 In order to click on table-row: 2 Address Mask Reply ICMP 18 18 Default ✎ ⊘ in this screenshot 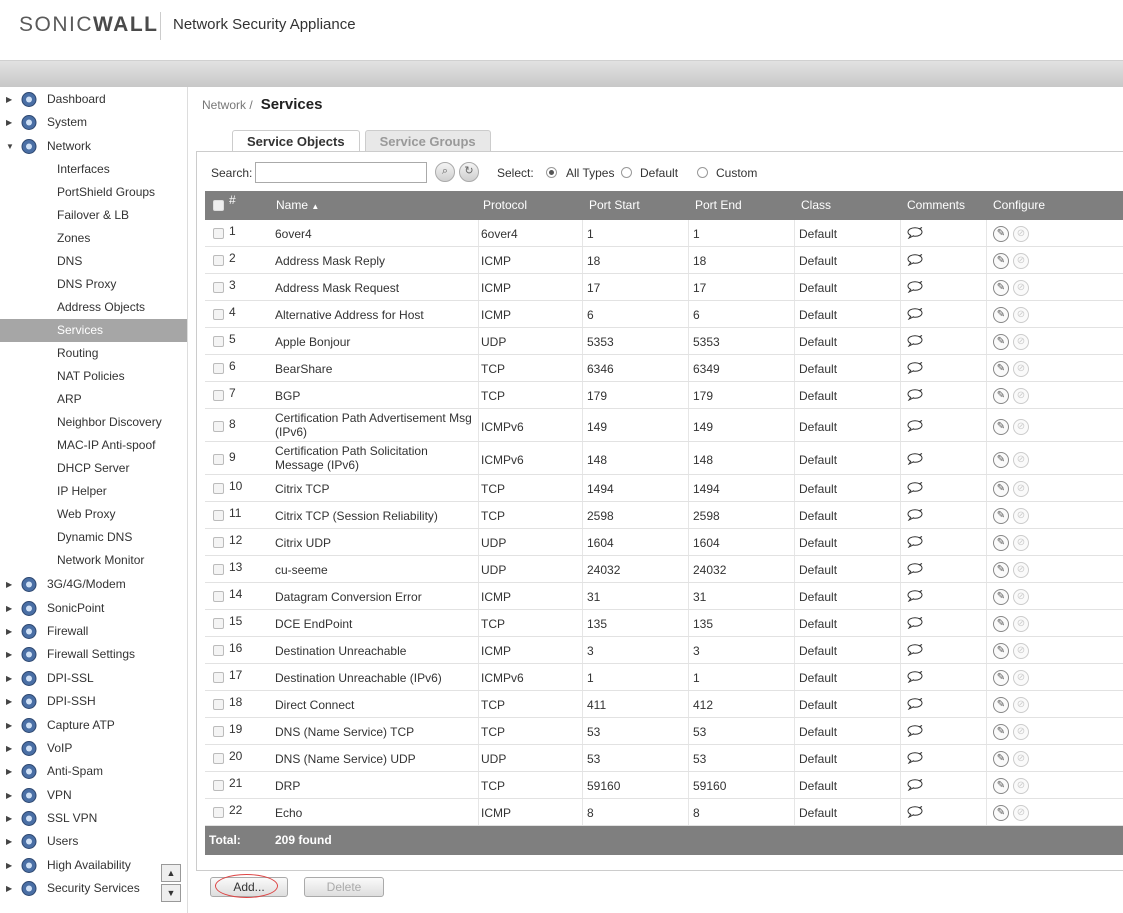, I will do `click(664, 260)`.